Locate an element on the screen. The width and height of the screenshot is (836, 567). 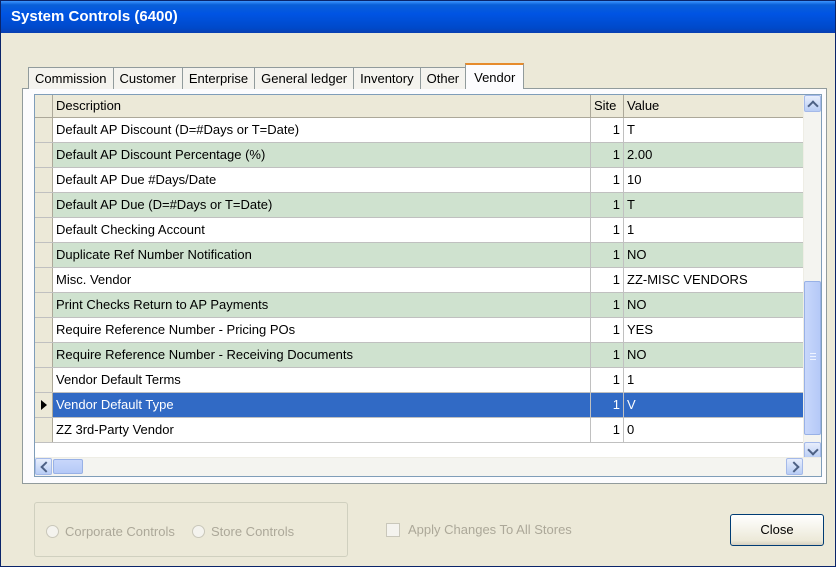
cell-description: Default Checking Account is located at coordinates (322, 230).